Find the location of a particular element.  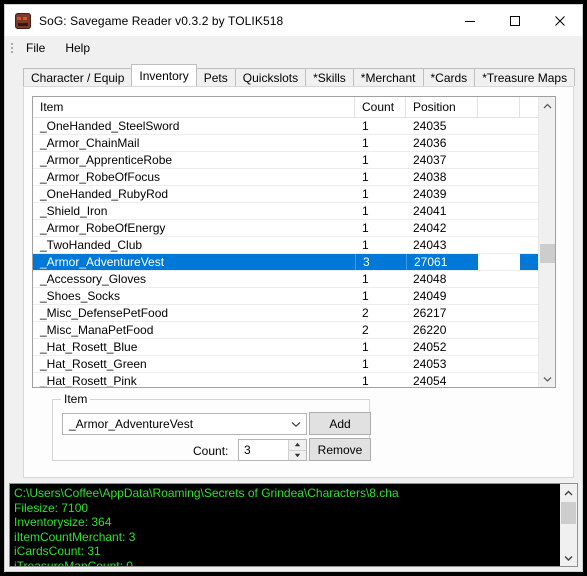

table-row: _Armor_RobeOfFocus 1 24038 is located at coordinates (294, 177).